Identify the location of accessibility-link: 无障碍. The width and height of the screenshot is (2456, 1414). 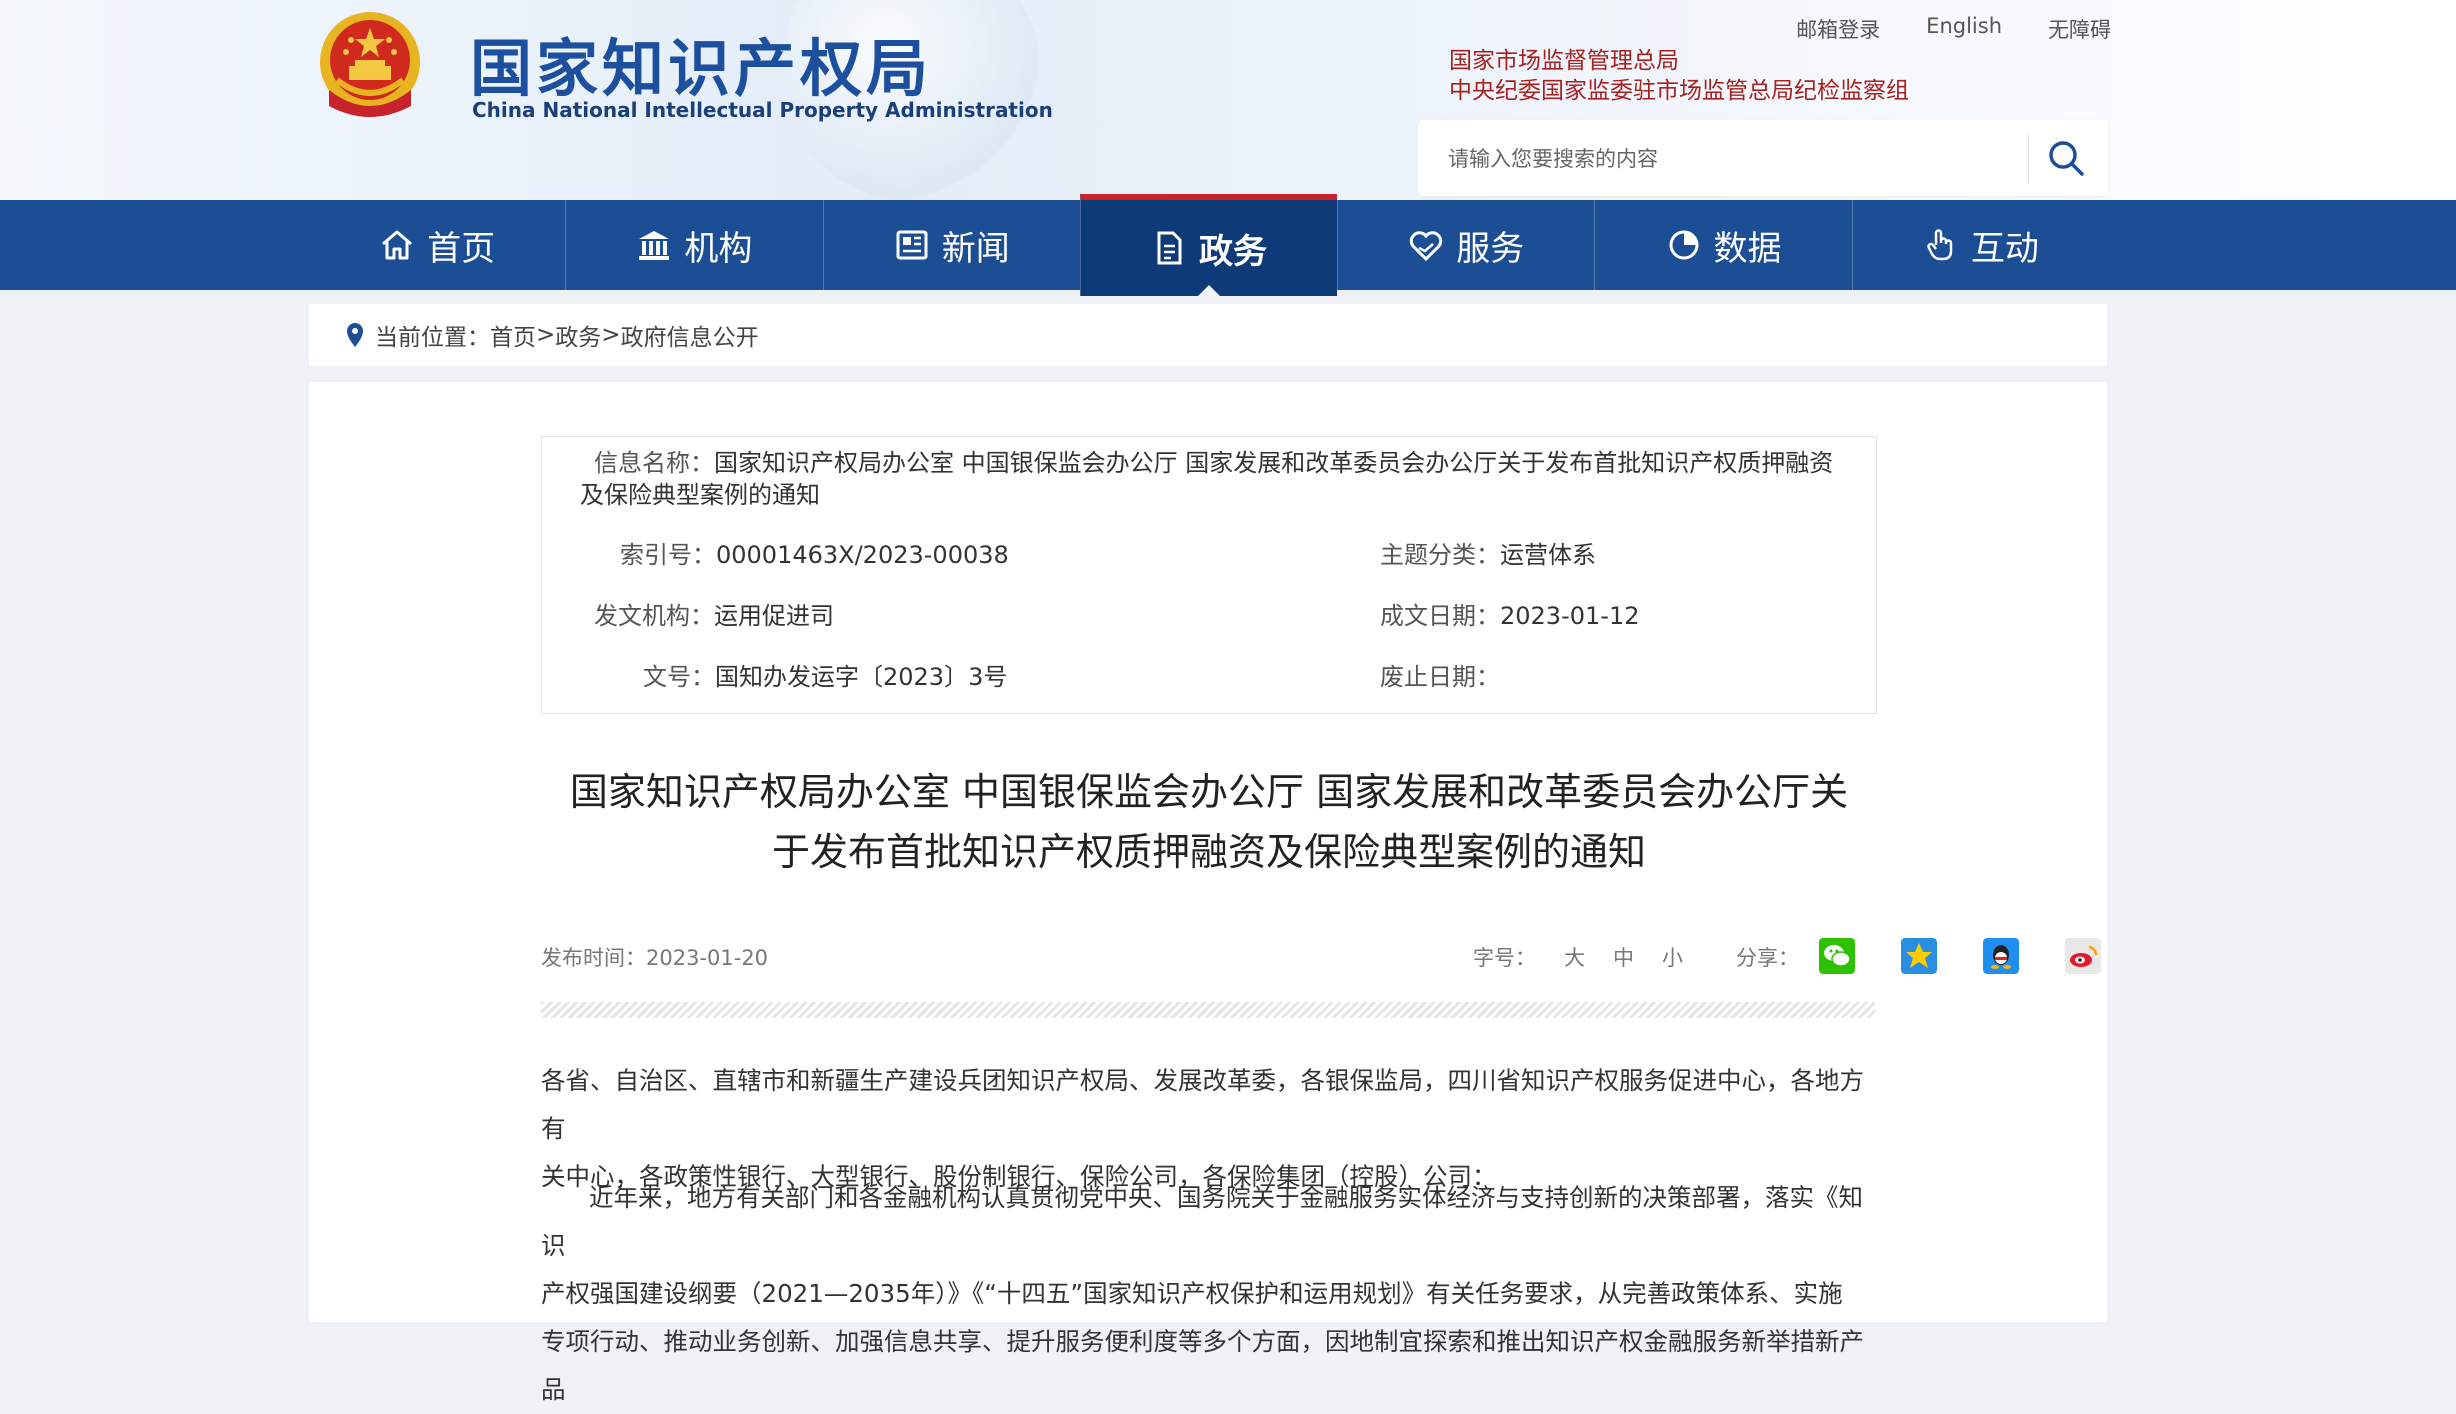
(2079, 29).